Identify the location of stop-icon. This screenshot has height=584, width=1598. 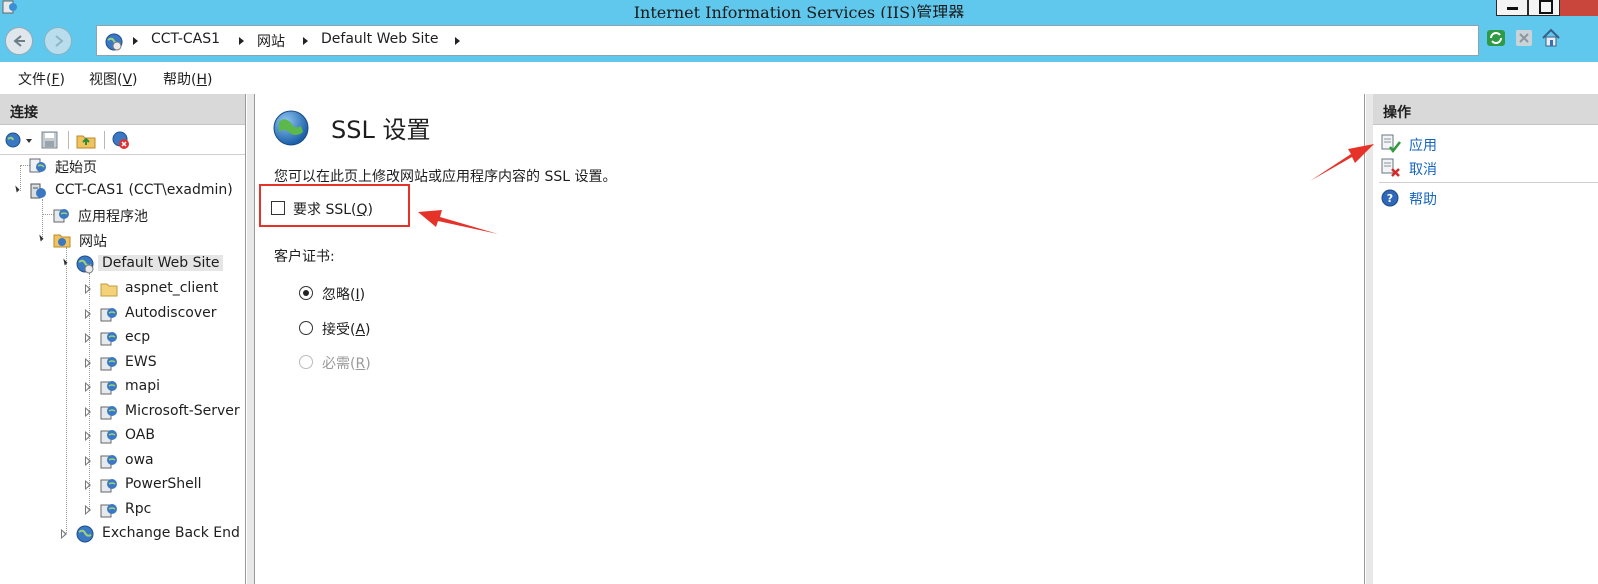
(1524, 38).